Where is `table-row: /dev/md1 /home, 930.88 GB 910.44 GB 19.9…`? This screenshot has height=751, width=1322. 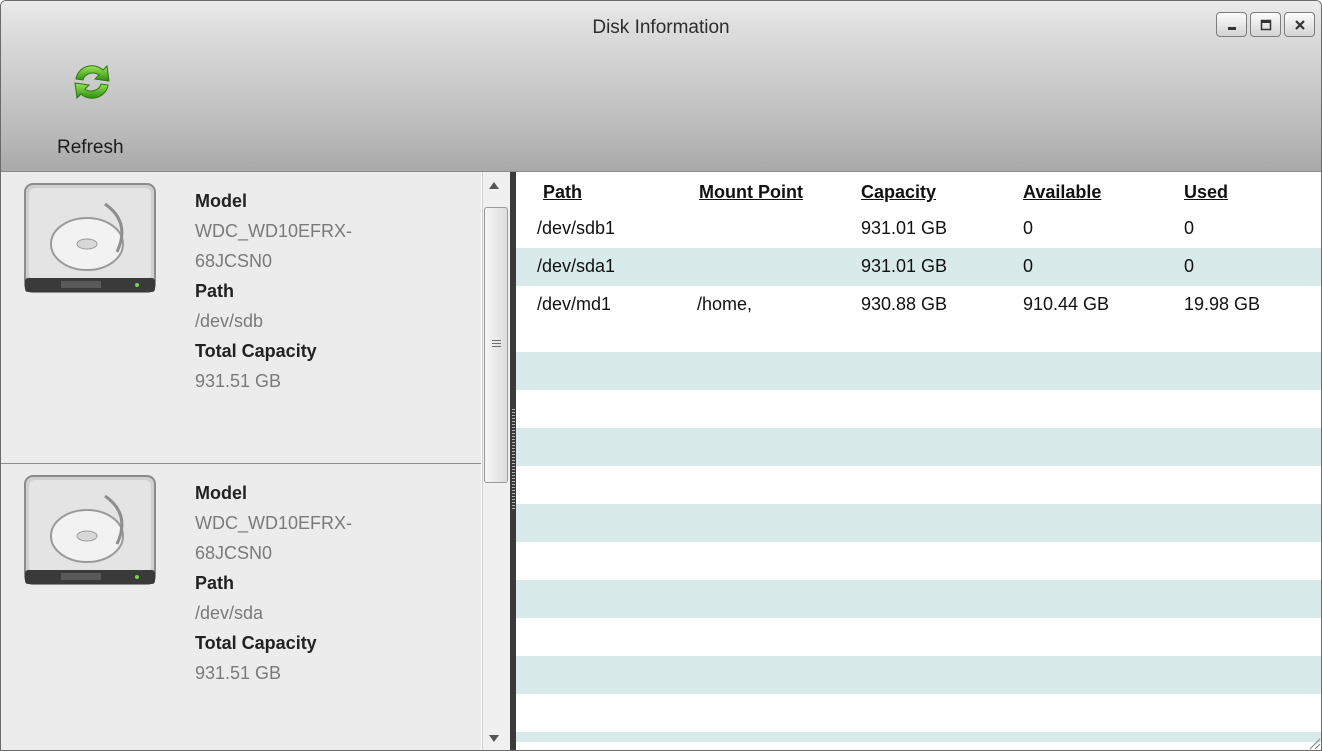 table-row: /dev/md1 /home, 930.88 GB 910.44 GB 19.9… is located at coordinates (918, 305).